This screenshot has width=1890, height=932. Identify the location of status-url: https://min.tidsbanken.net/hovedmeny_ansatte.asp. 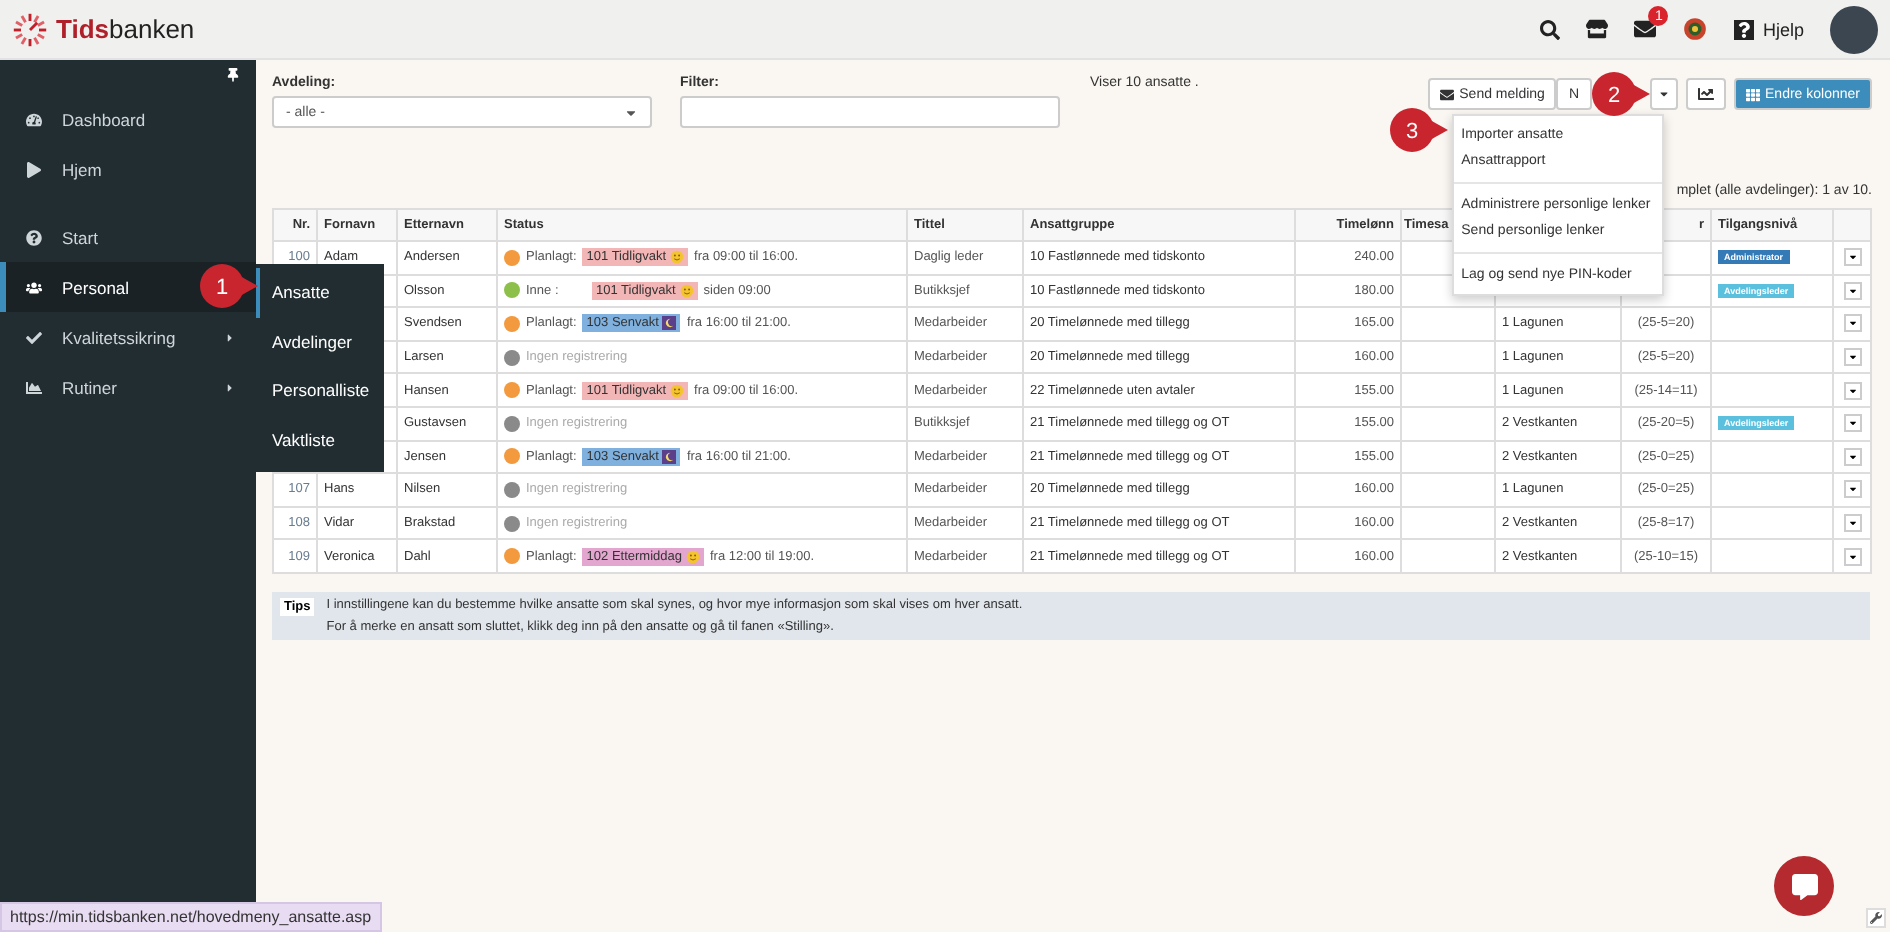
(191, 917).